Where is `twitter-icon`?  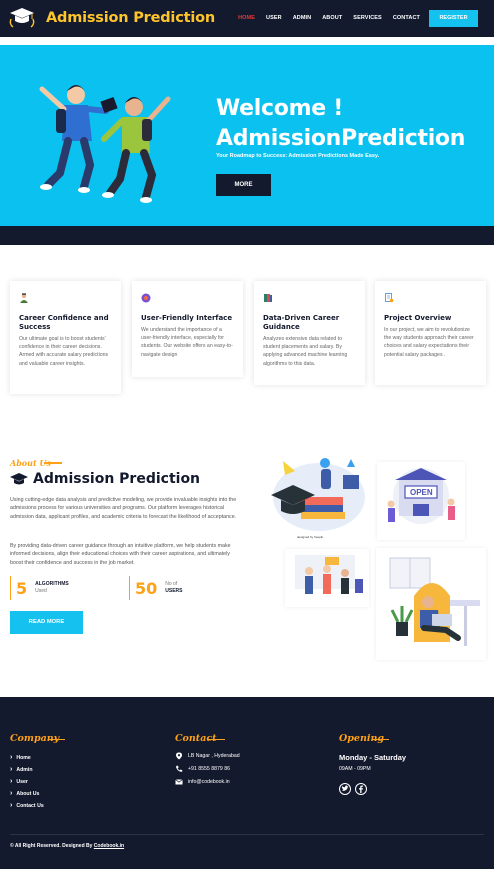 twitter-icon is located at coordinates (345, 789).